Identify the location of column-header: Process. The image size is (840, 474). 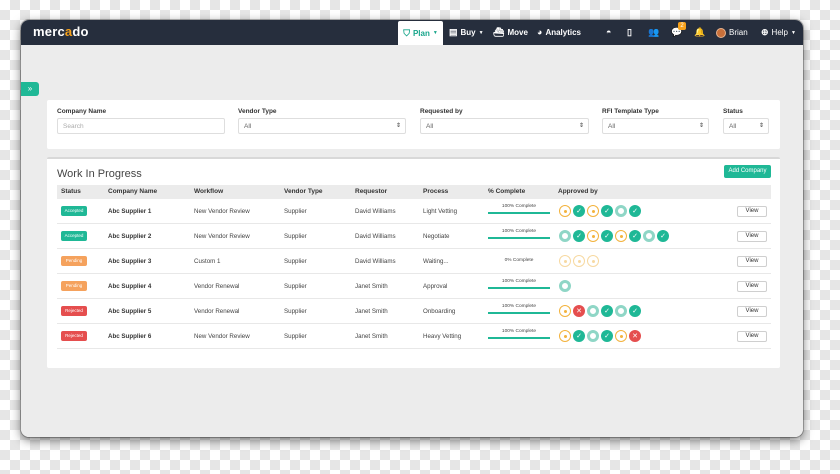
(435, 191).